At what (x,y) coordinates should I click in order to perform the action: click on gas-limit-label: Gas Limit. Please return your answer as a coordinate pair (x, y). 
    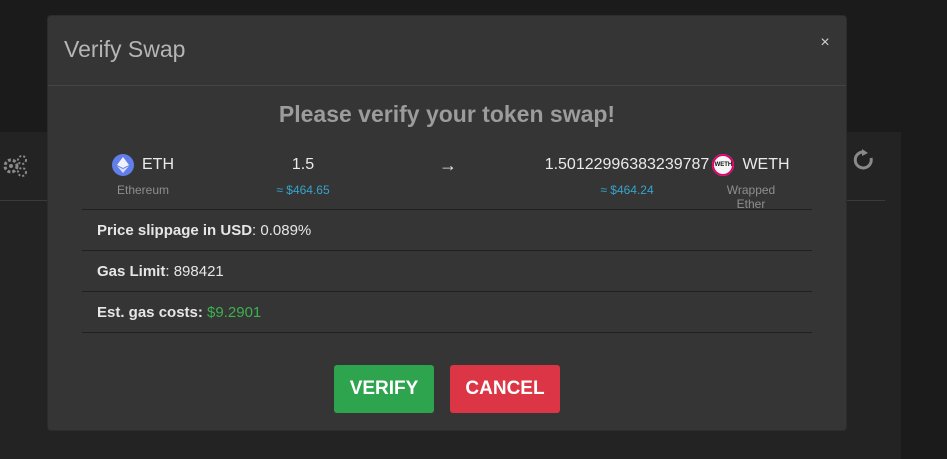
    Looking at the image, I should click on (131, 271).